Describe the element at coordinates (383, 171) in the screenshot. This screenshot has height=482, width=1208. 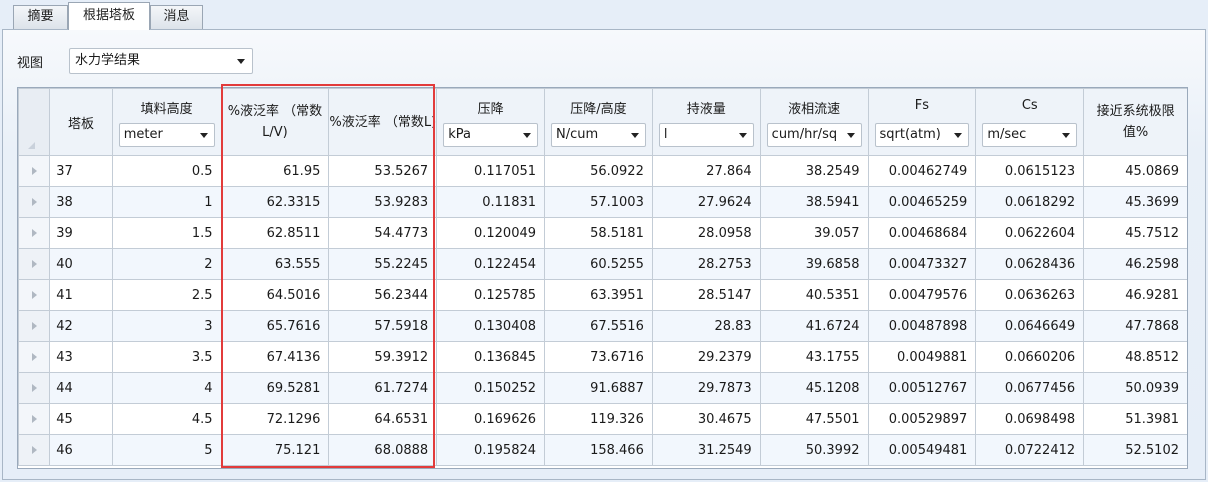
I see `table-cell: 53.5267` at that location.